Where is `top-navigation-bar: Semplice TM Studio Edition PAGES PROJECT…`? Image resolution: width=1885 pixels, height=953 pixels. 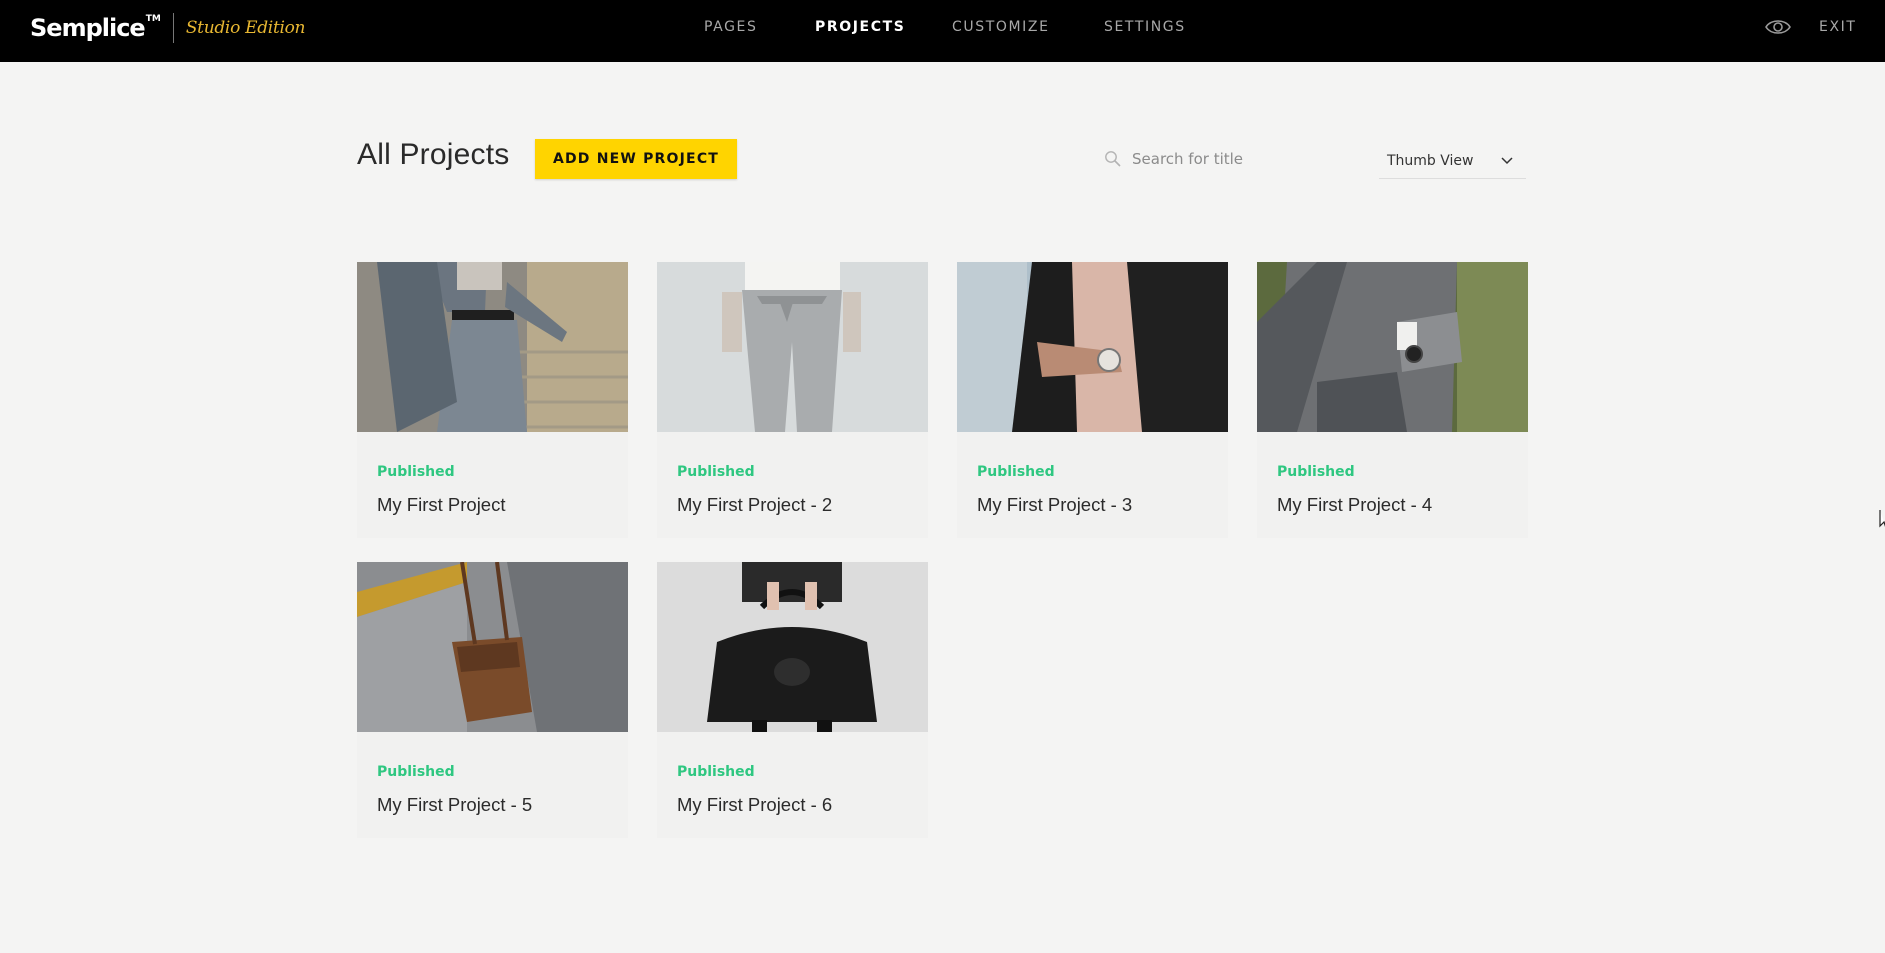 top-navigation-bar: Semplice TM Studio Edition PAGES PROJECT… is located at coordinates (942, 31).